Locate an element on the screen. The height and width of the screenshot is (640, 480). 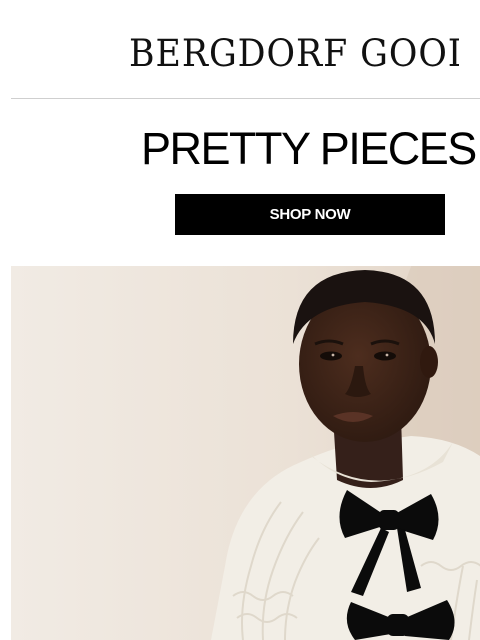
left-eye is located at coordinates (331, 356).